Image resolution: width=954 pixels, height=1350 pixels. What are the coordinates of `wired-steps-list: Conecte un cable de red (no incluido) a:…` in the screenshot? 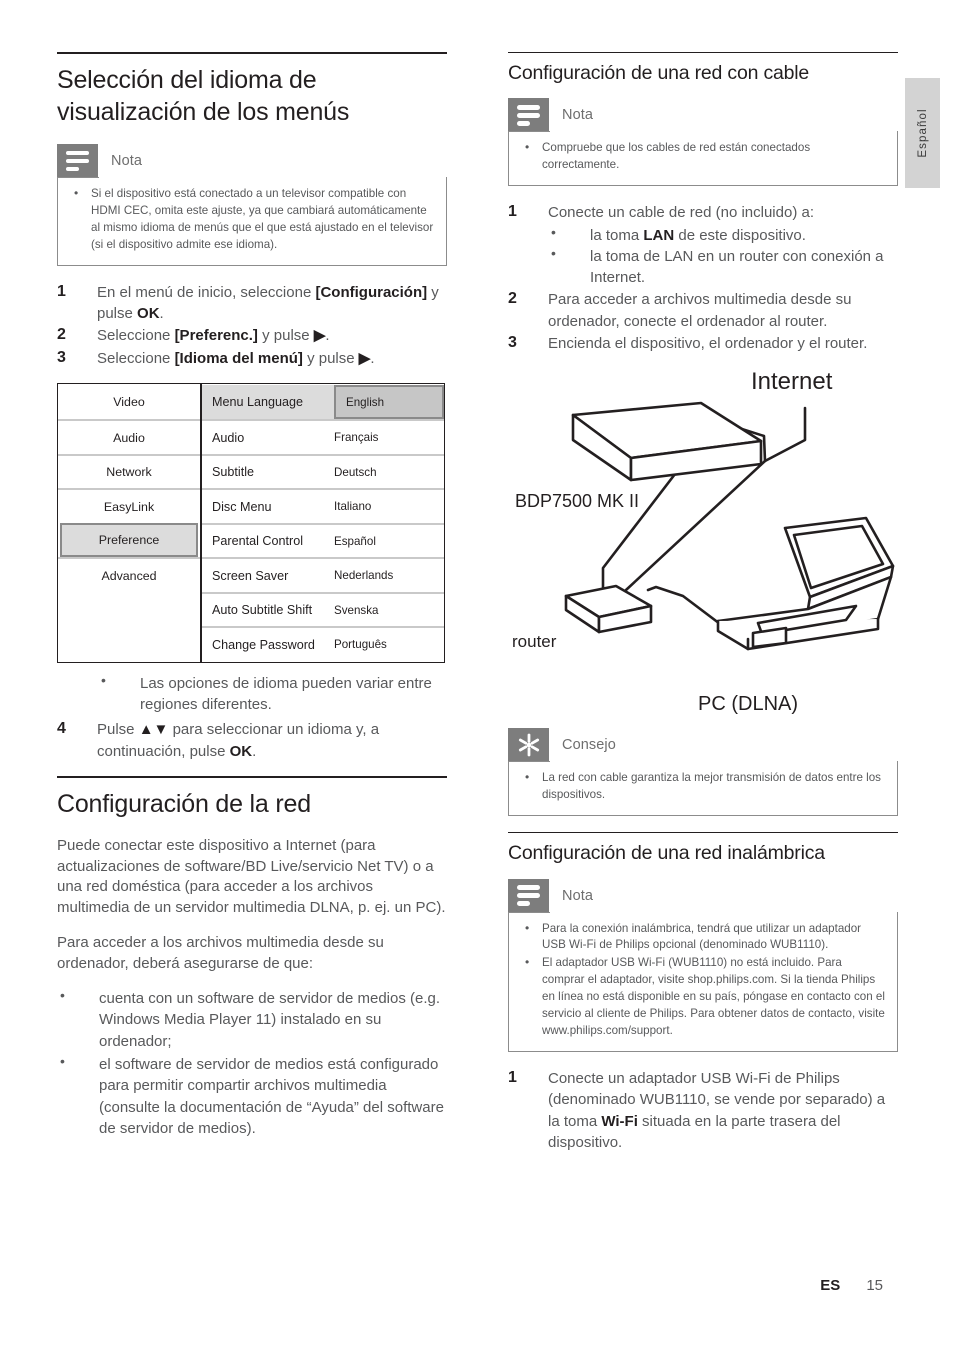 It's located at (703, 278).